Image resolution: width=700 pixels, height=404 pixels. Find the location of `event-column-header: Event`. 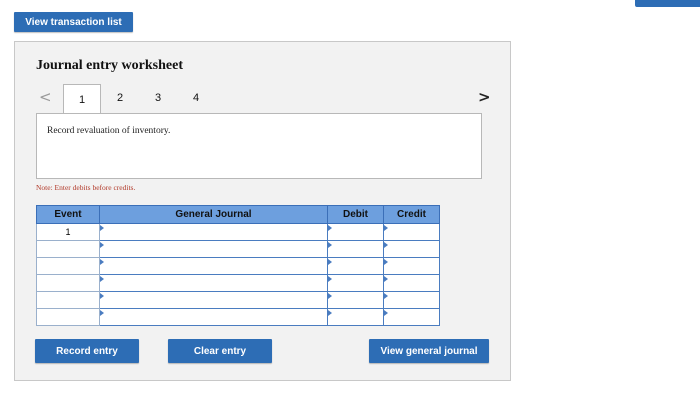

event-column-header: Event is located at coordinates (68, 214).